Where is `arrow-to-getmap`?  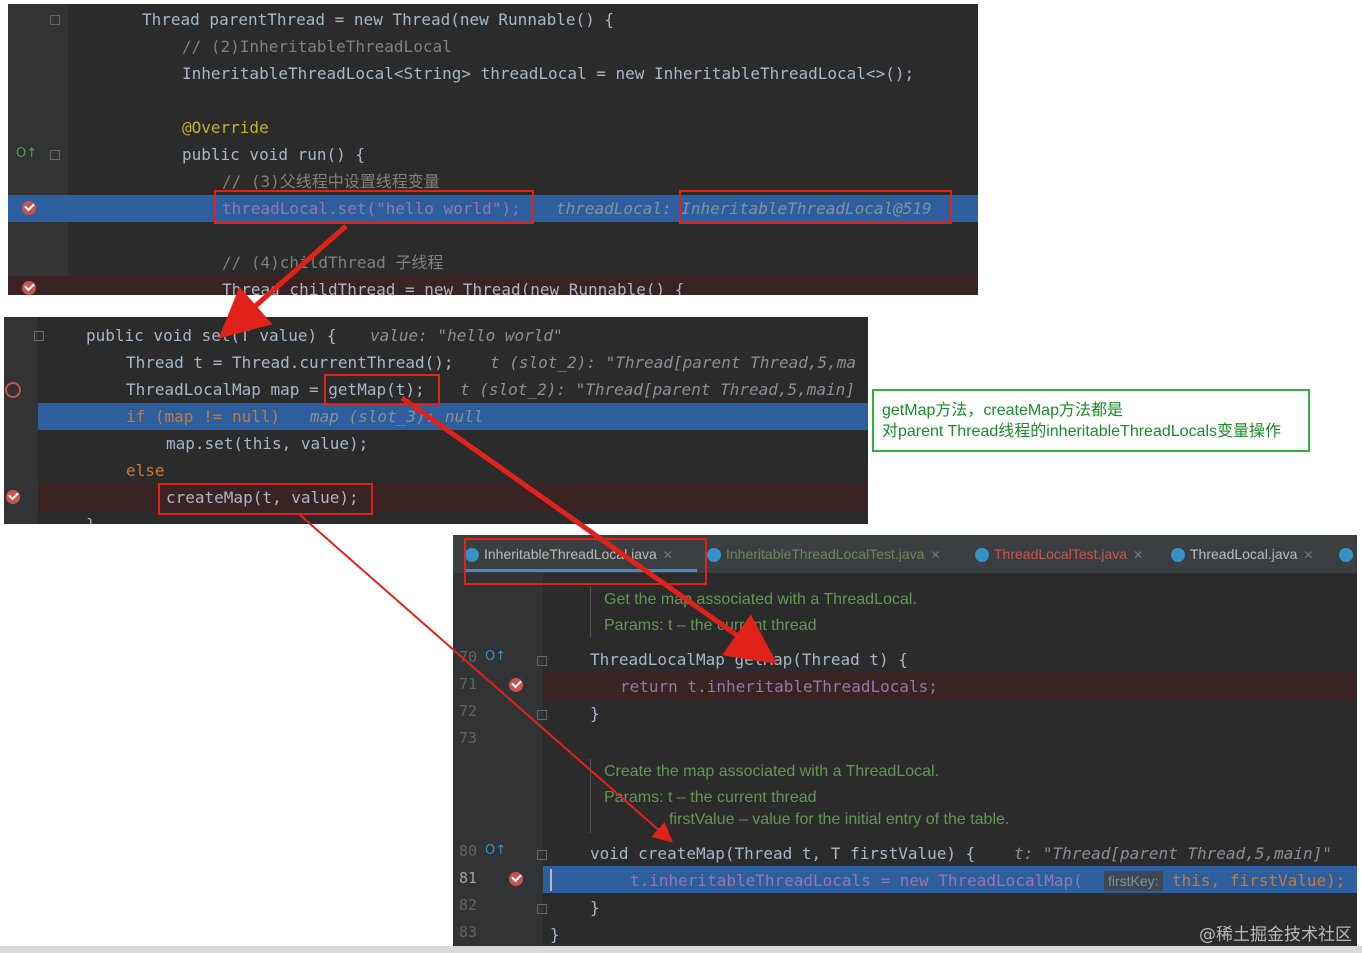
arrow-to-getmap is located at coordinates (589, 529).